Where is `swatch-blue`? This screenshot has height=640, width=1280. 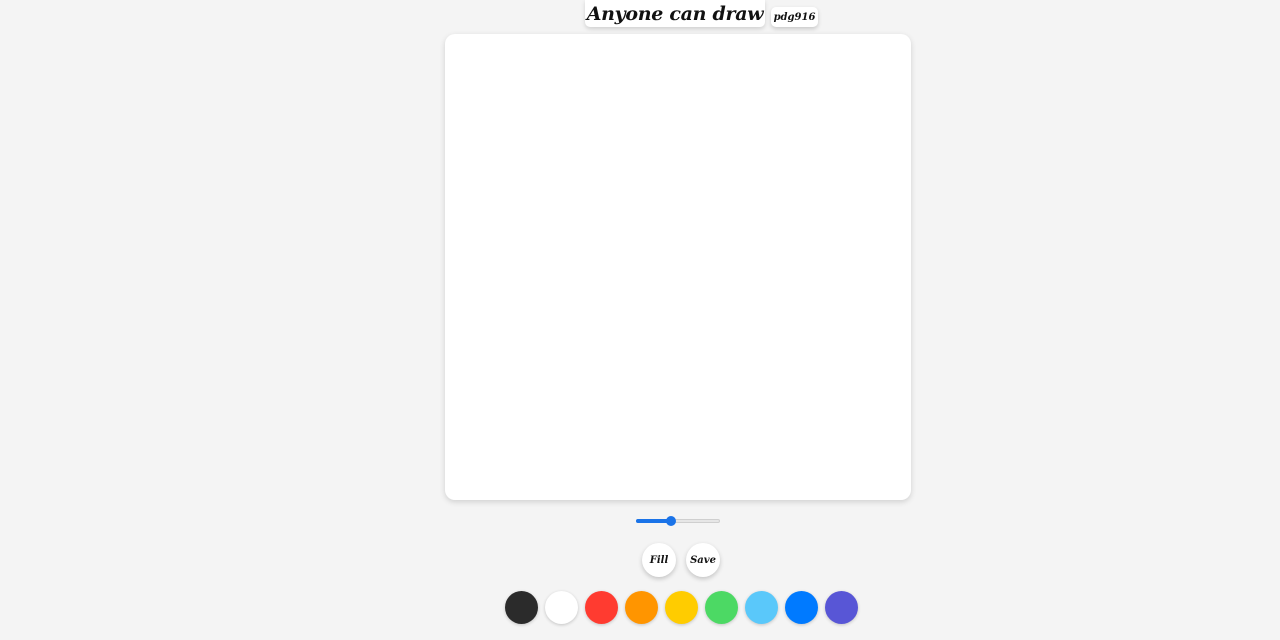
swatch-blue is located at coordinates (801, 607).